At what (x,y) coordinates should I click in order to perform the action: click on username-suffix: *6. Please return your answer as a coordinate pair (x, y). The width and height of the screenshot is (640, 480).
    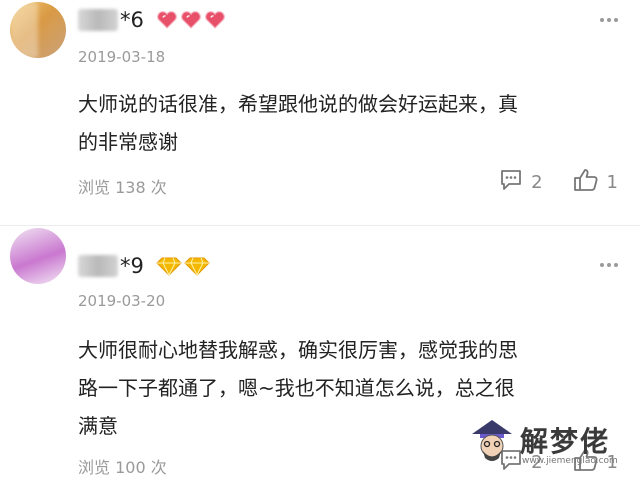
    Looking at the image, I should click on (132, 20).